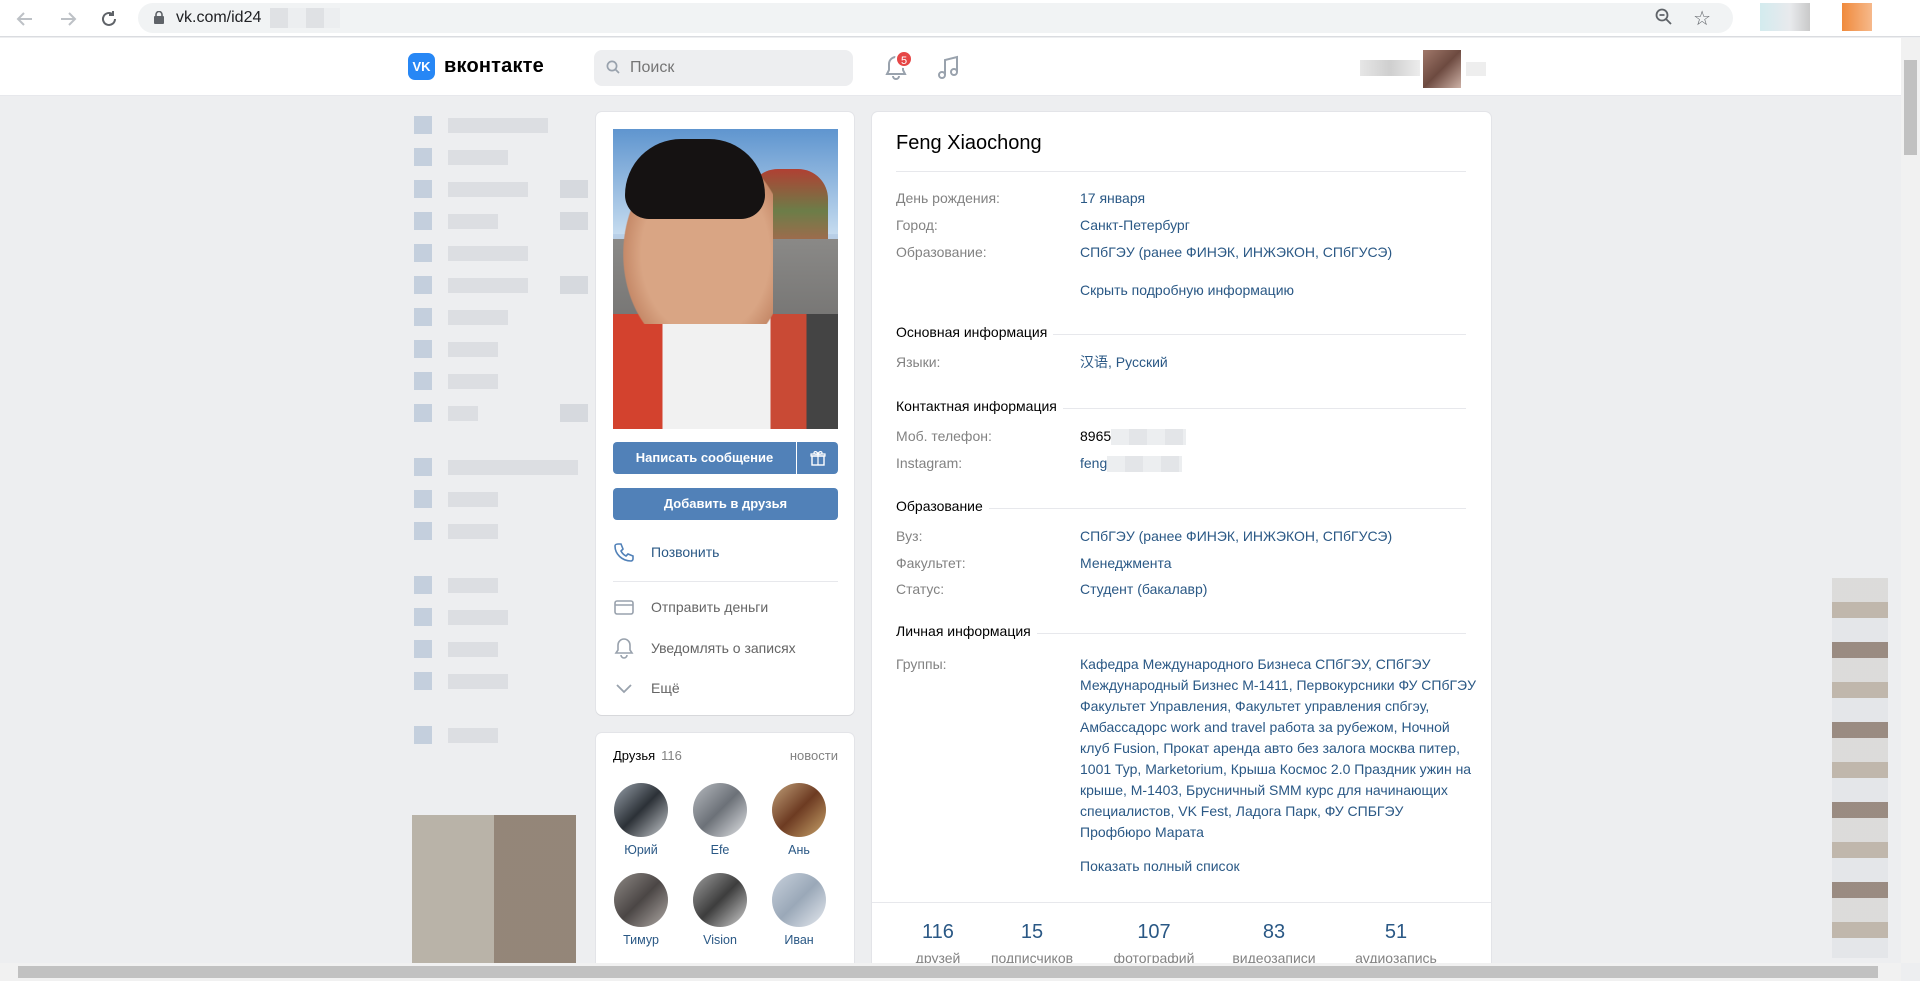 This screenshot has height=981, width=1920. What do you see at coordinates (735, 68) in the screenshot?
I see `search-input` at bounding box center [735, 68].